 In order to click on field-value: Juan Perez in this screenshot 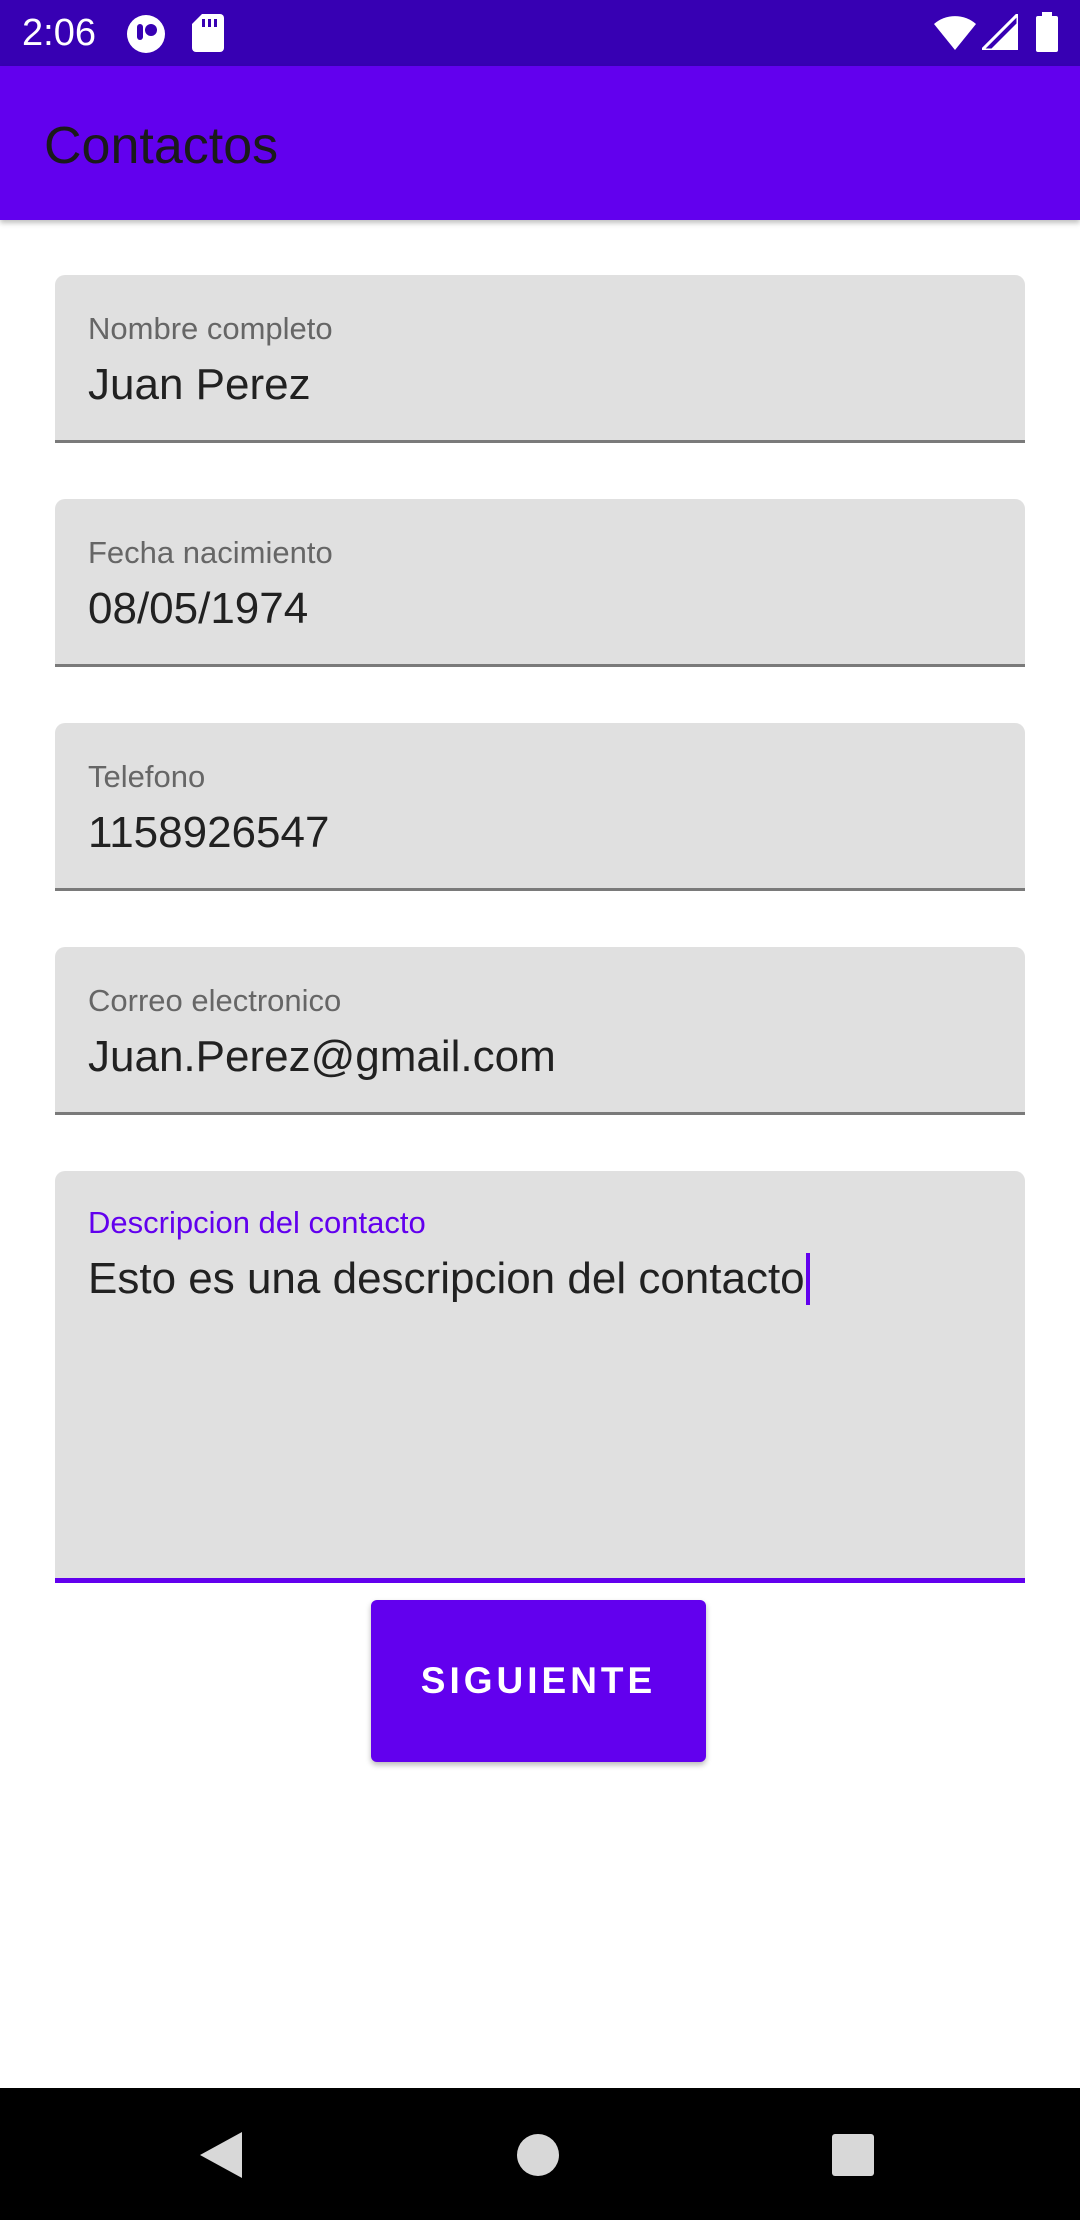, I will do `click(199, 385)`.